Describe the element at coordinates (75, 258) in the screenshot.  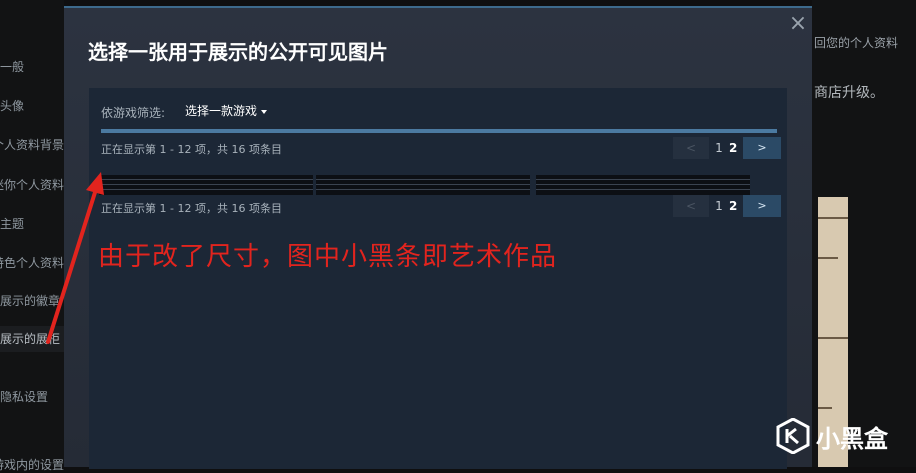
I see `annotation-arrow` at that location.